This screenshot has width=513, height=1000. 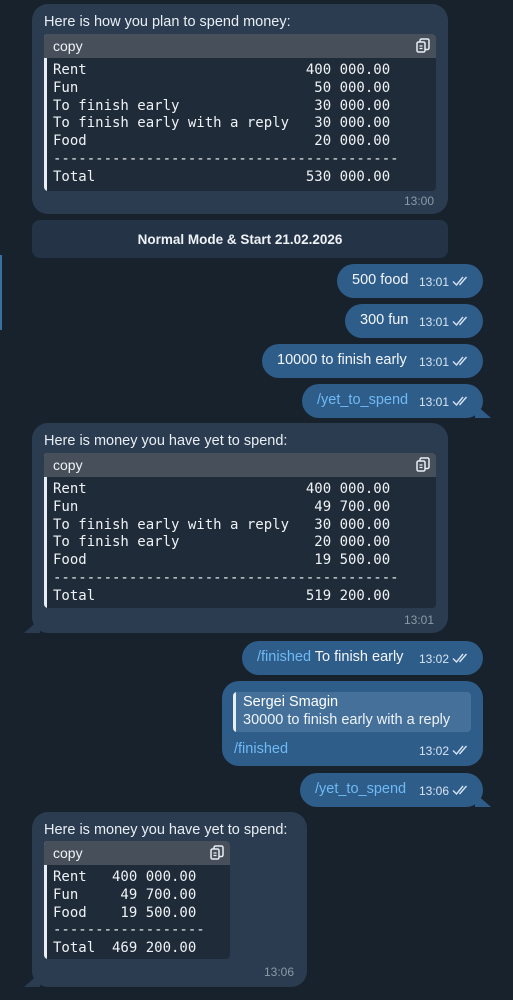 I want to click on reply-author: Sergei Smagin, so click(x=291, y=702).